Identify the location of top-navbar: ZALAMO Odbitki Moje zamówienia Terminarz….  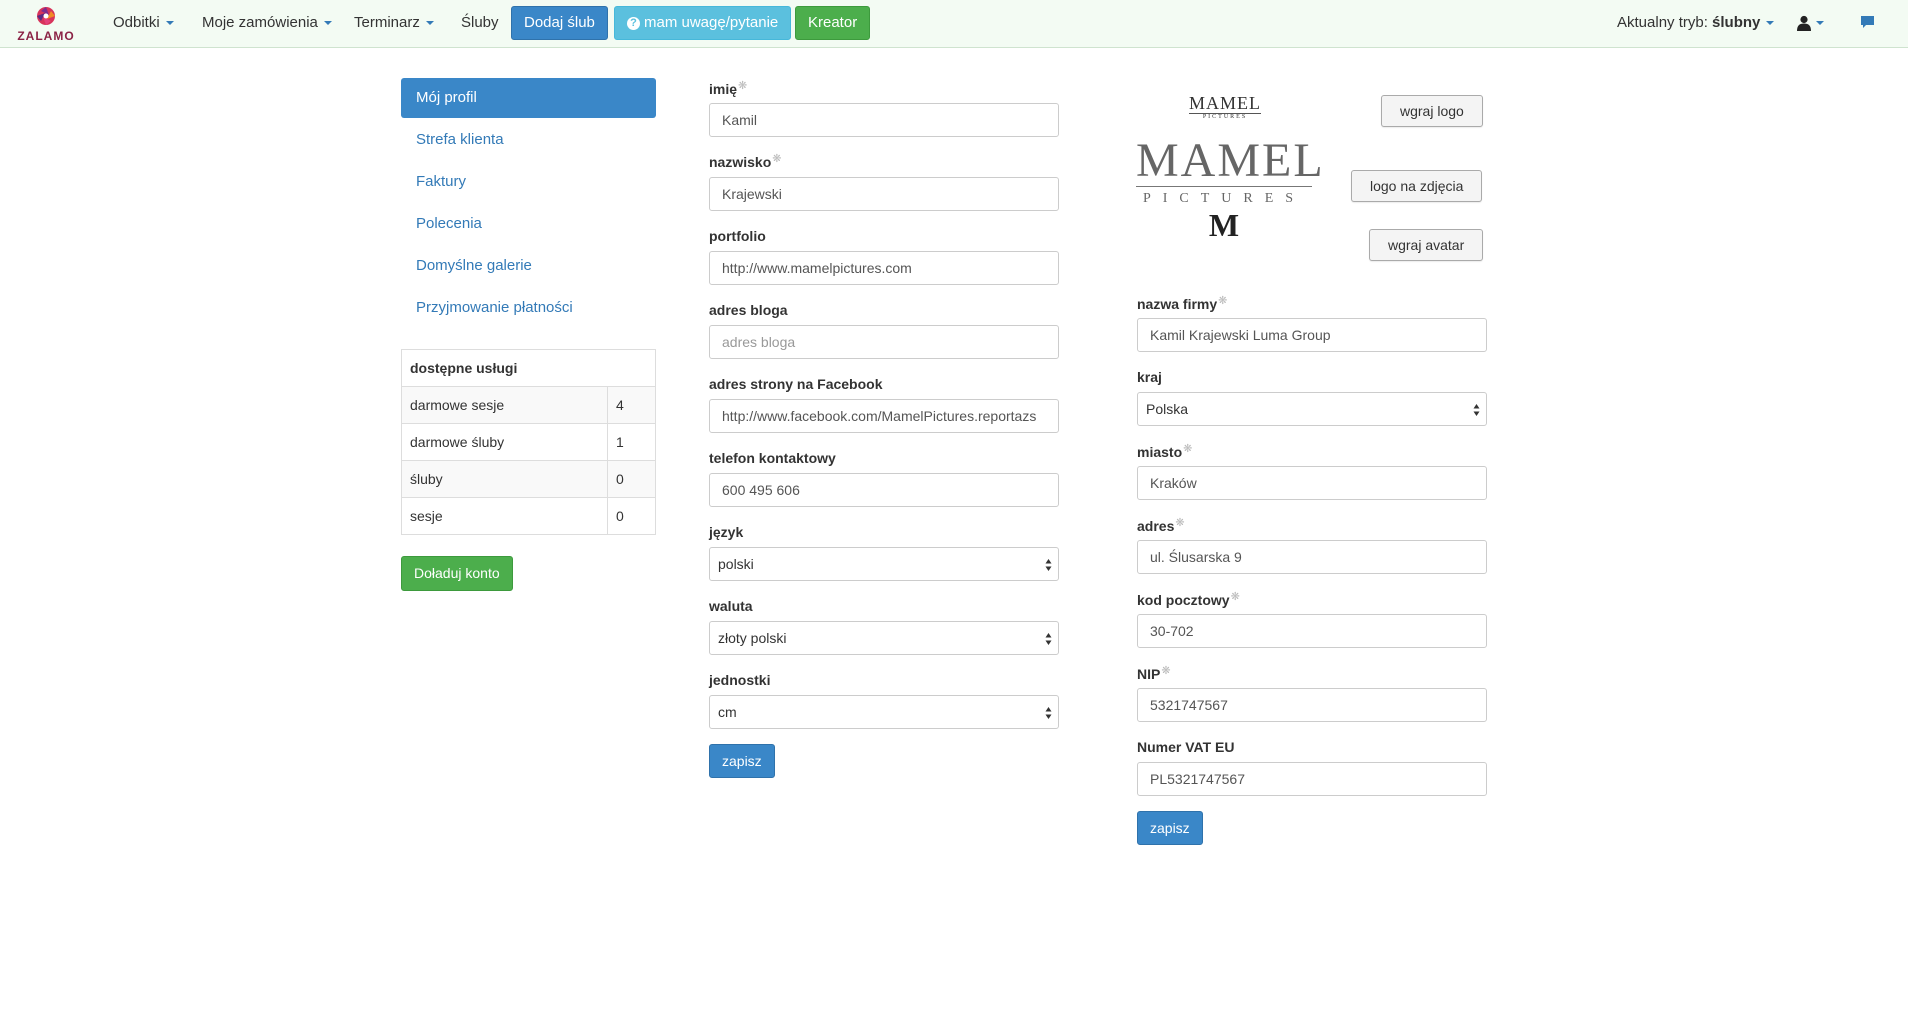
(954, 24).